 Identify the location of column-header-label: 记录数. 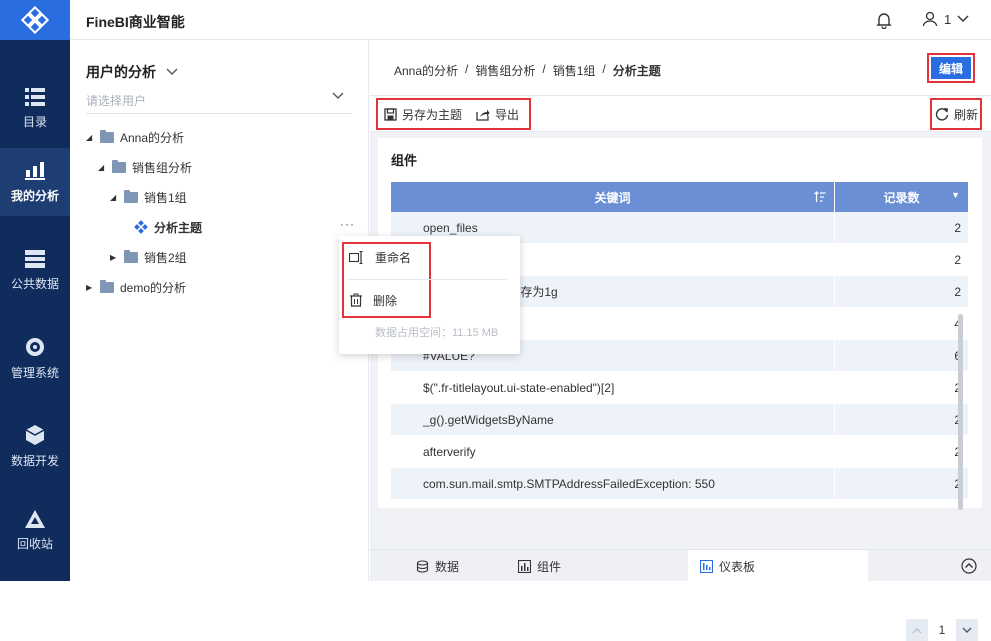
(901, 197).